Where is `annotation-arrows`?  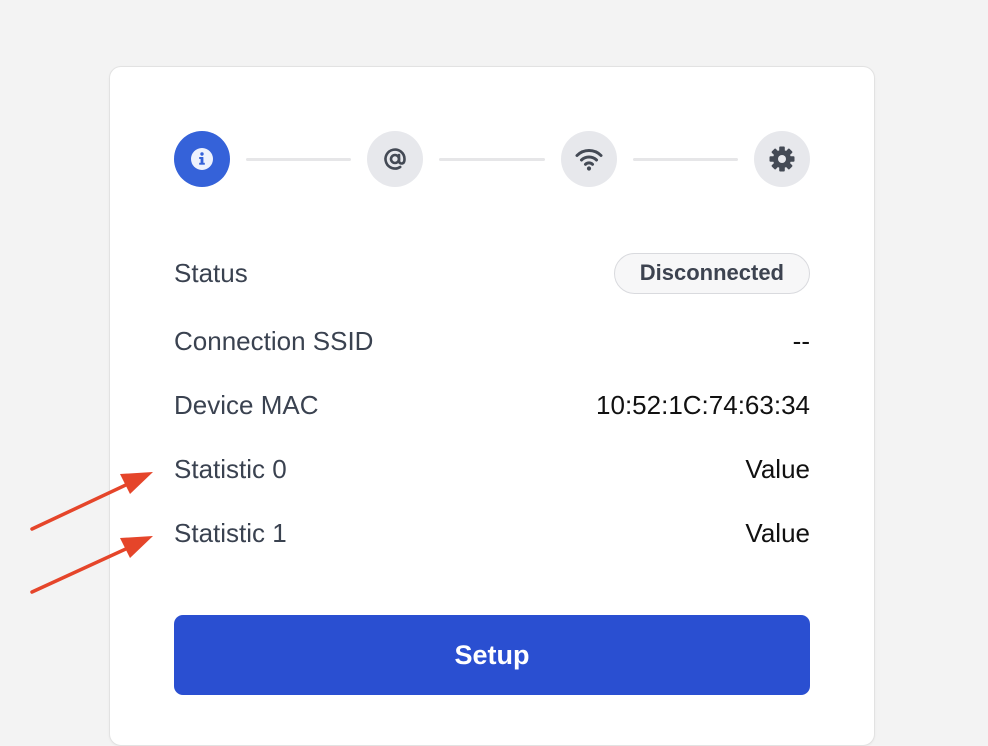
annotation-arrows is located at coordinates (91, 533).